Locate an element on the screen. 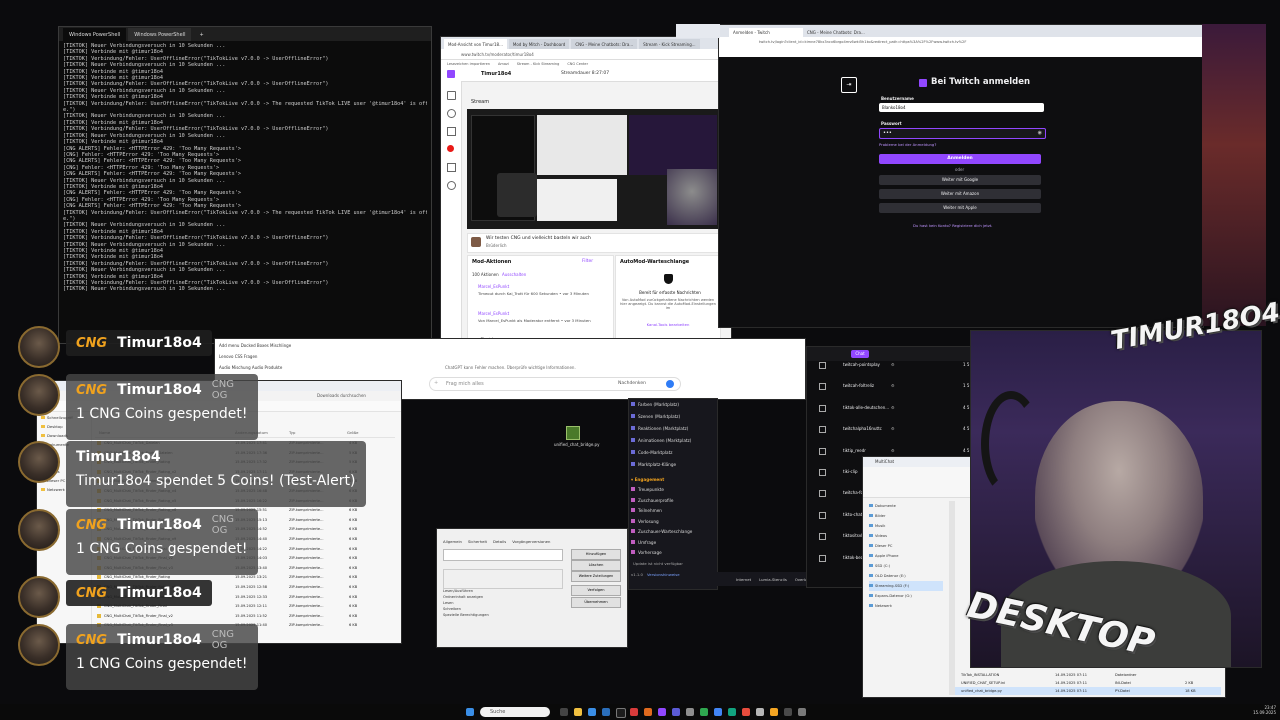 The width and height of the screenshot is (1280, 720). sb-menu-item: Zuschauer-Warteschlange is located at coordinates (673, 532).